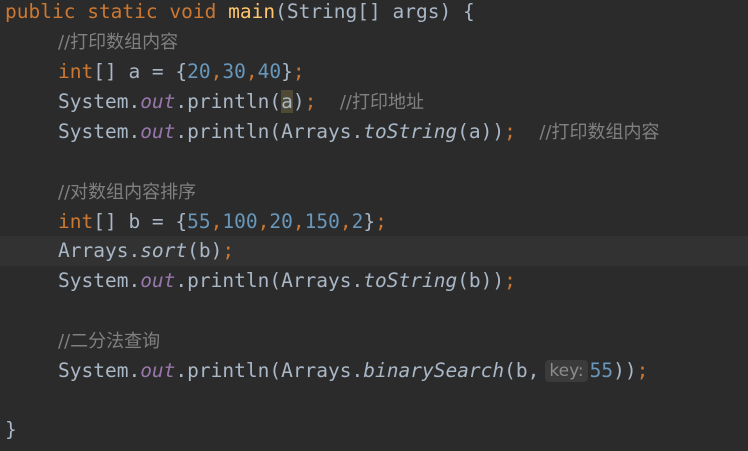 Image resolution: width=748 pixels, height=451 pixels. I want to click on call-args: (b)), so click(481, 280).